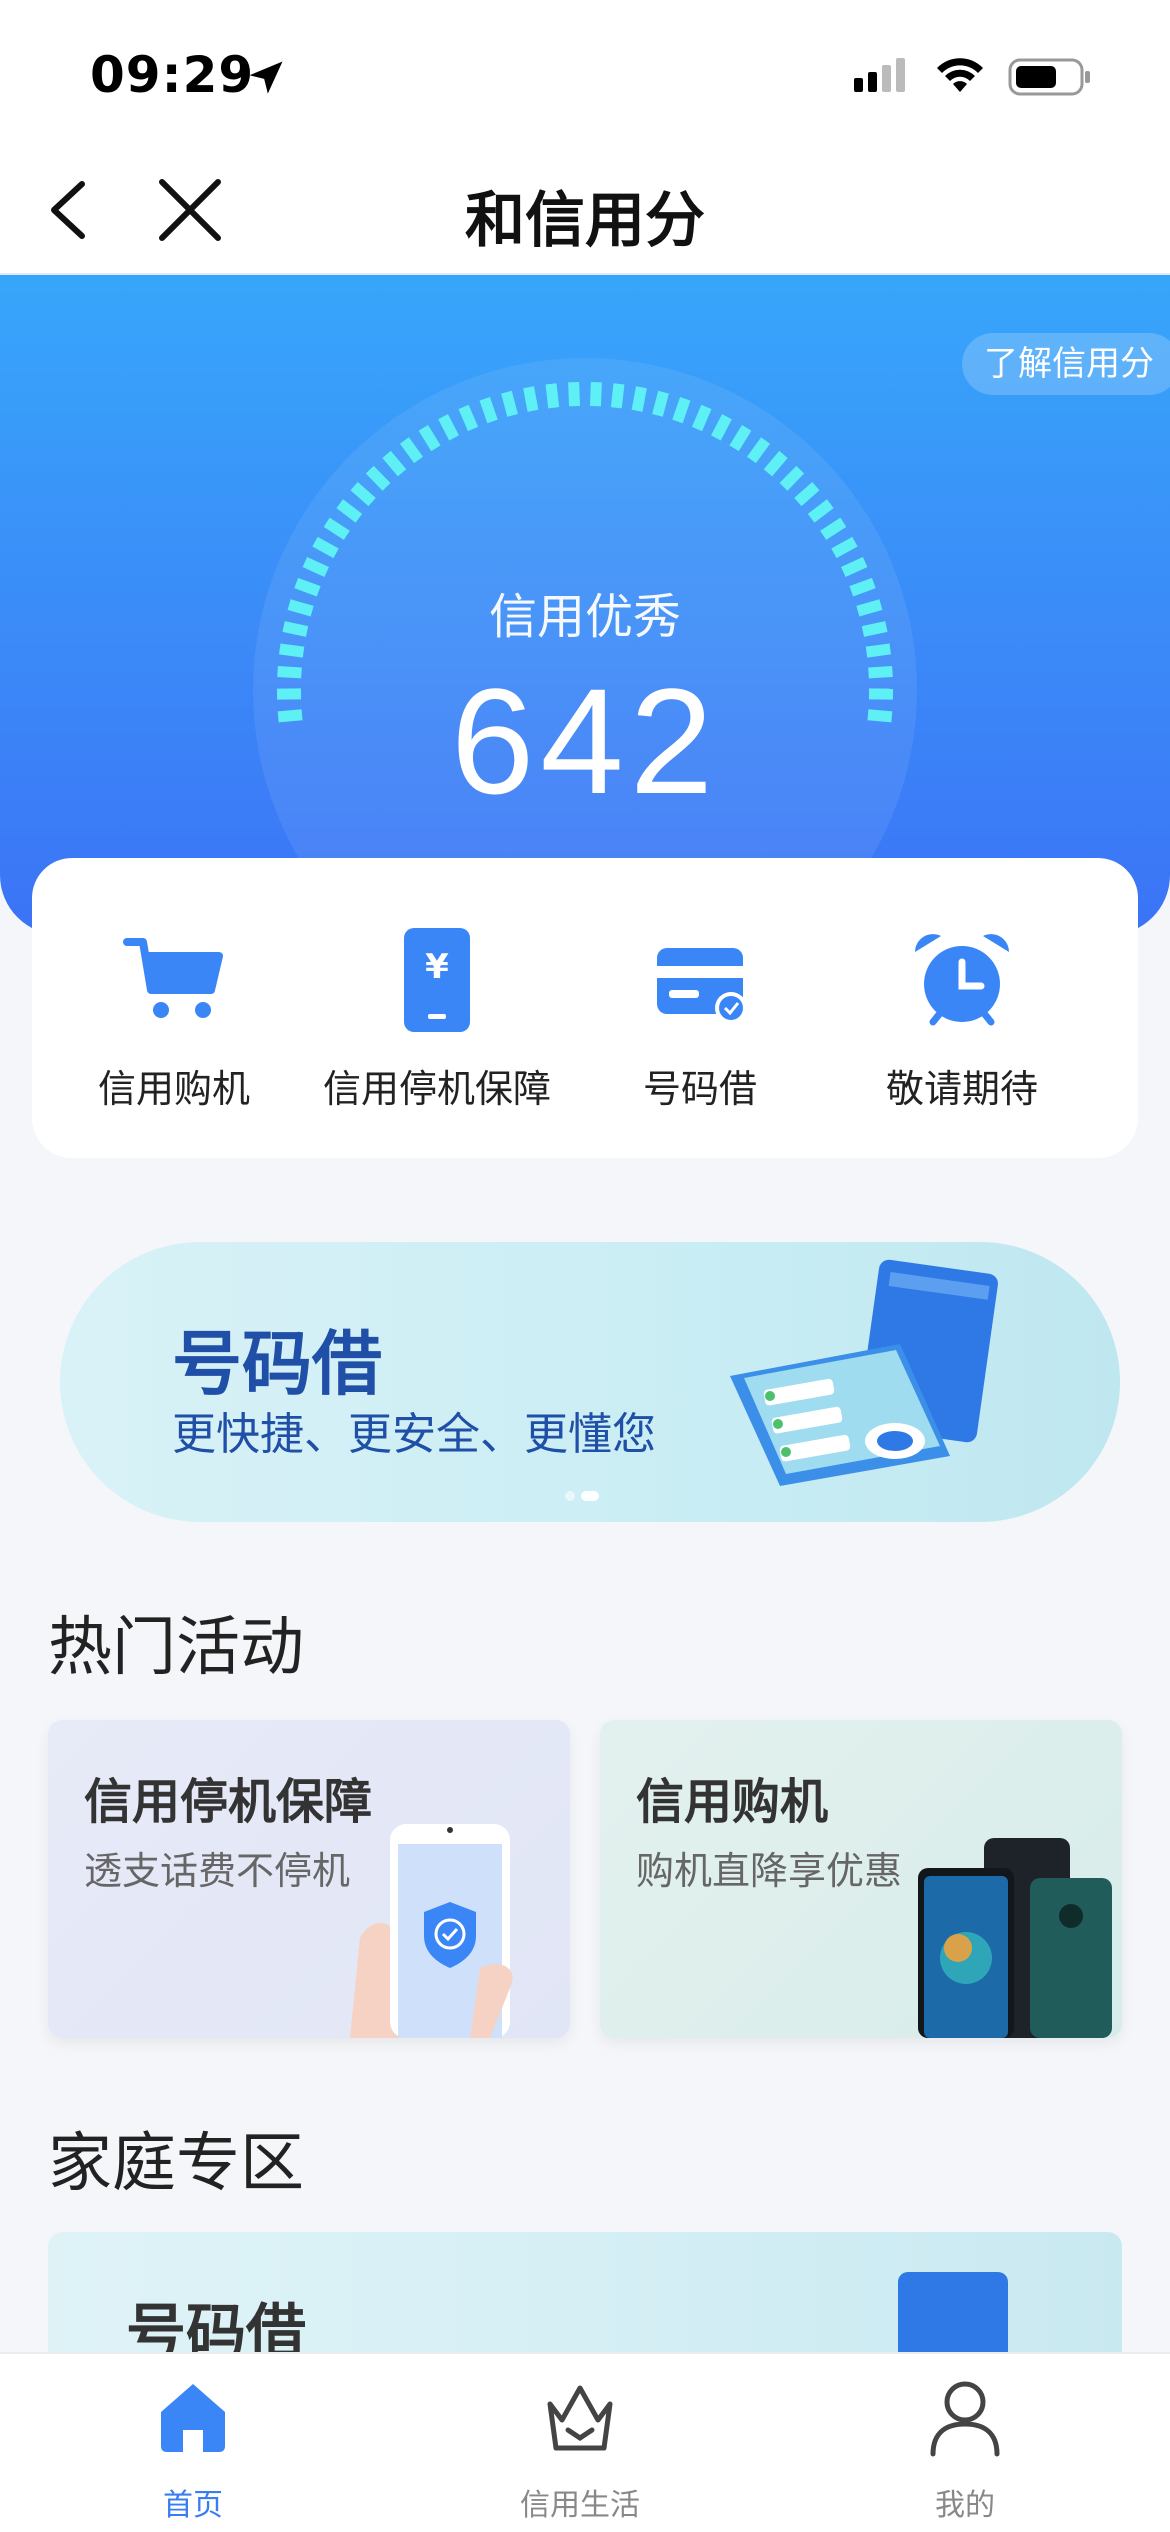  What do you see at coordinates (193, 2505) in the screenshot?
I see `tab-label: 首页` at bounding box center [193, 2505].